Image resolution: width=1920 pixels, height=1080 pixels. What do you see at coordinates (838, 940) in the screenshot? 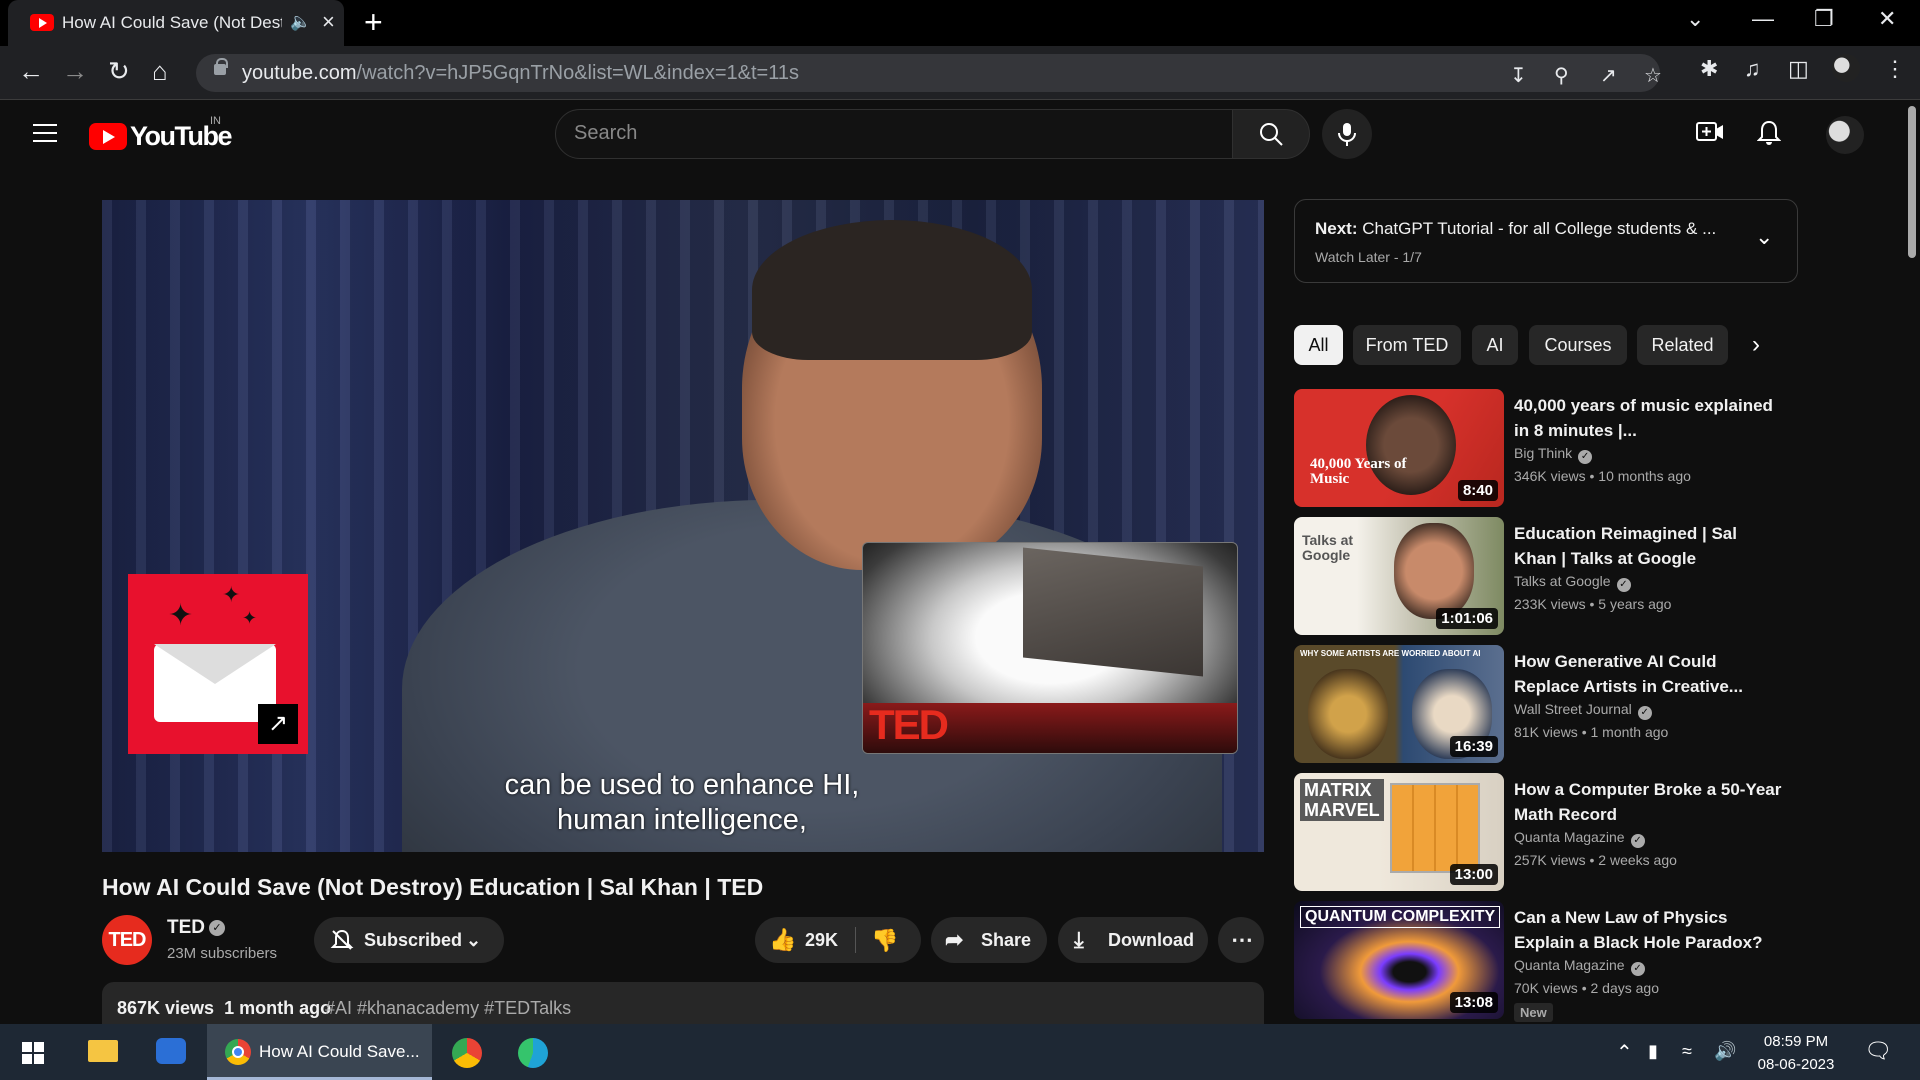
I see `like-button: 👍 29K 👍` at bounding box center [838, 940].